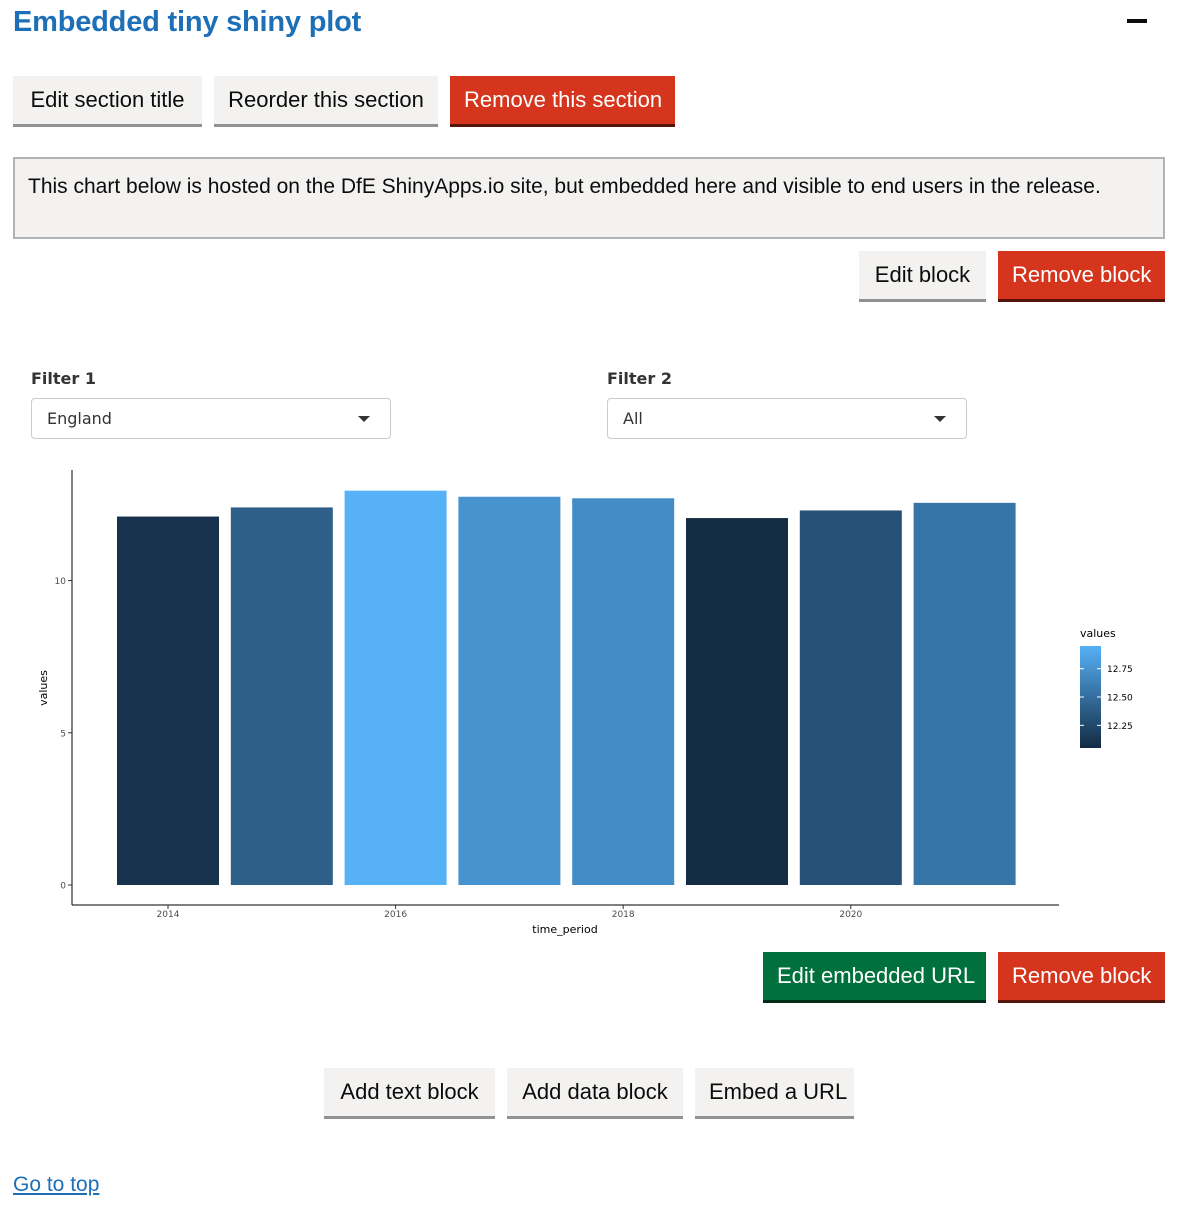 This screenshot has height=1207, width=1187. What do you see at coordinates (922, 275) in the screenshot?
I see `edit-block-button: Edit block` at bounding box center [922, 275].